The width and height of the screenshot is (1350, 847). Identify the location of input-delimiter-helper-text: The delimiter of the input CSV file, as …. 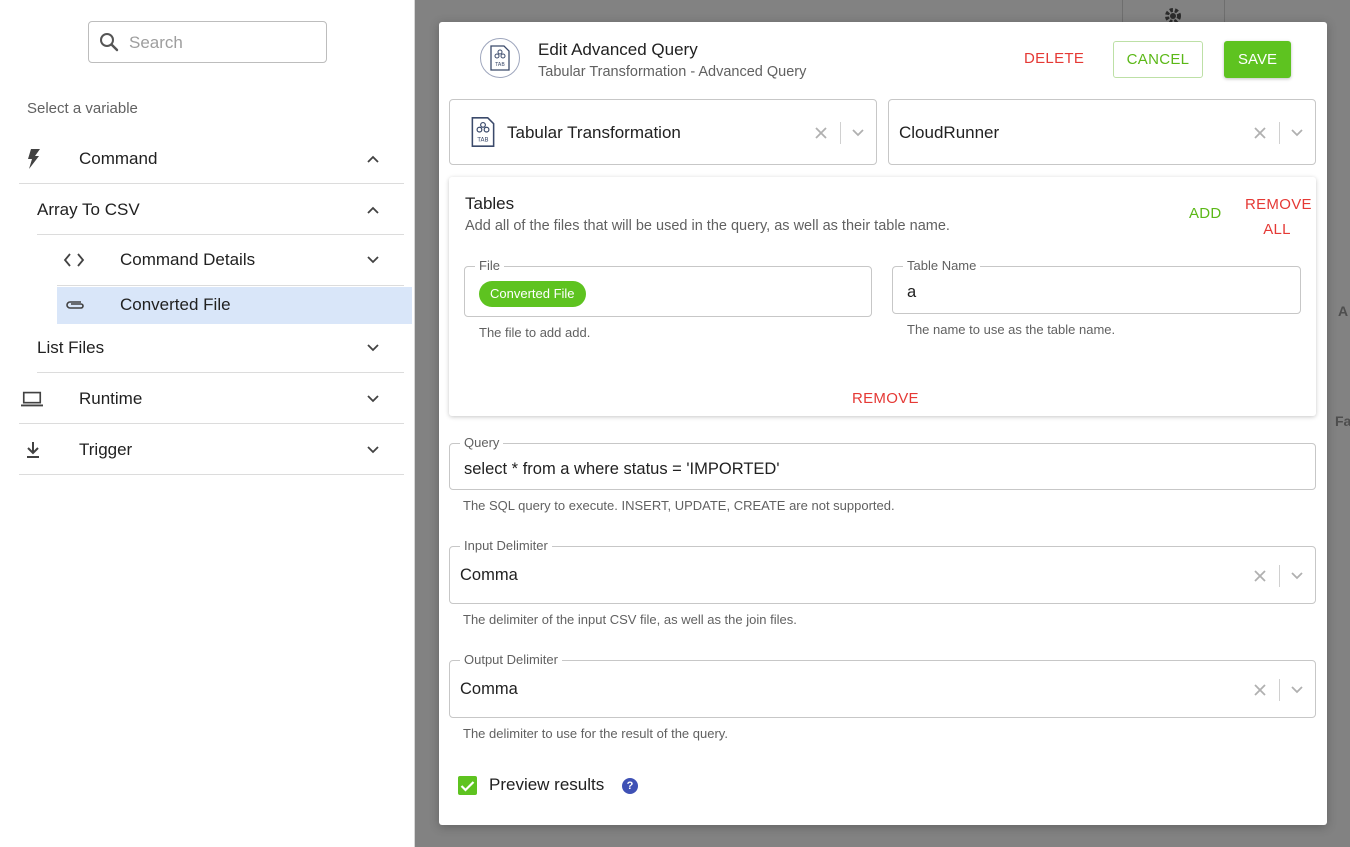
(630, 619).